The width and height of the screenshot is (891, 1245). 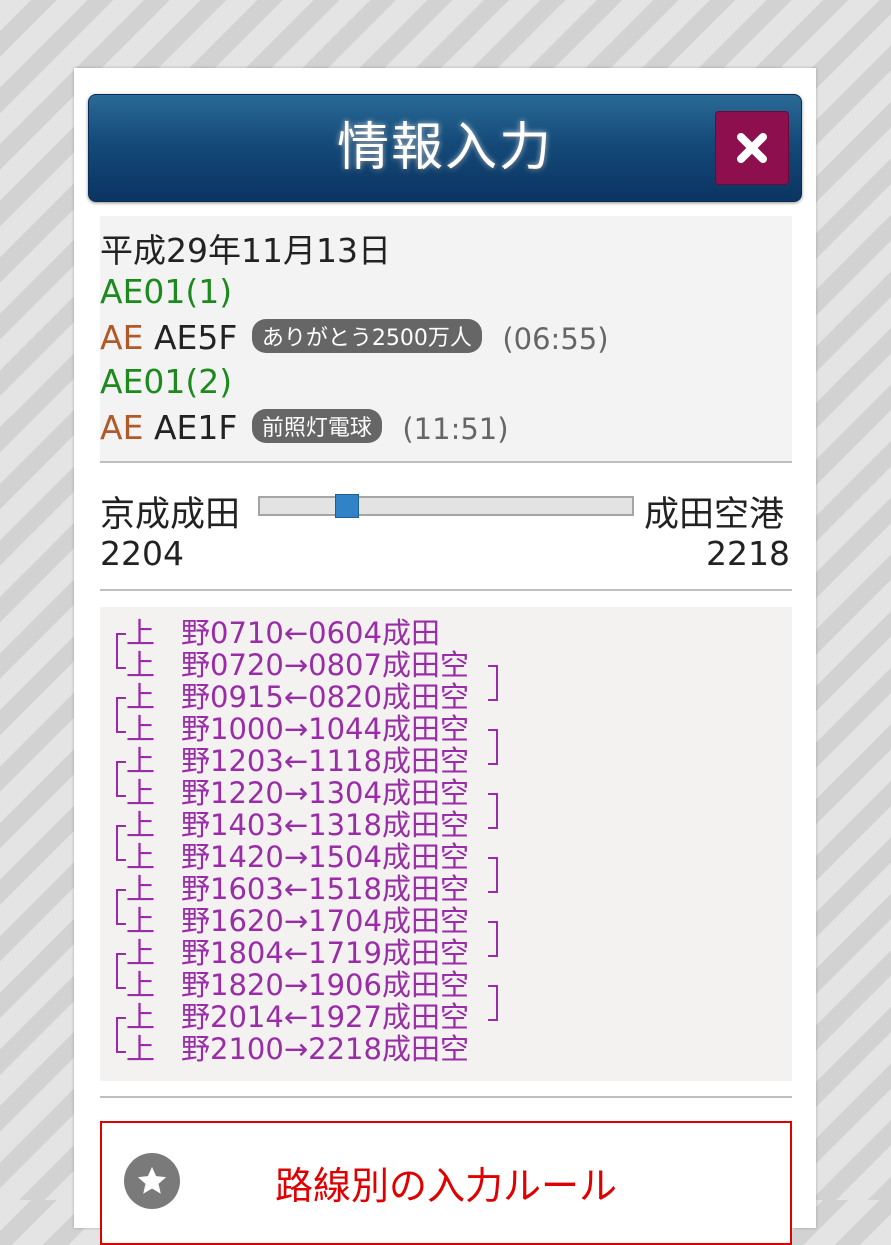 I want to click on schedule-cell-to-2: 田, so click(x=425, y=633).